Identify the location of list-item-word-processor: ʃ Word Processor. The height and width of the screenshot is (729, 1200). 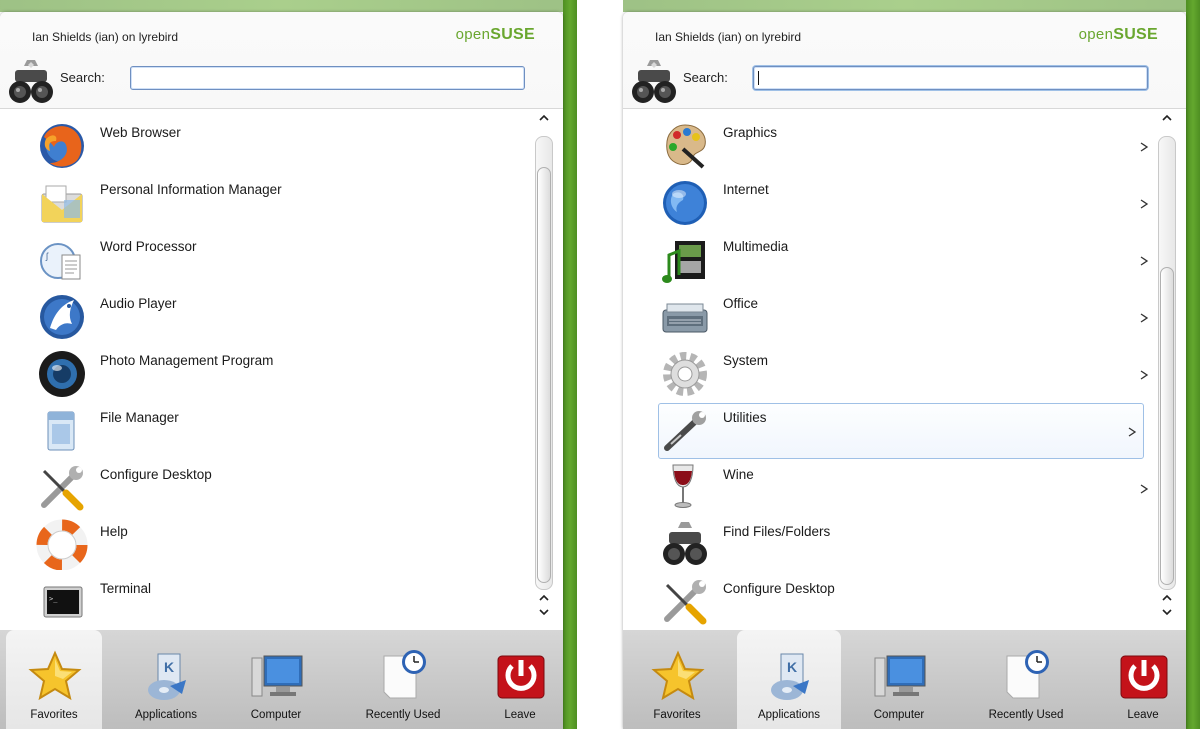
(281, 260).